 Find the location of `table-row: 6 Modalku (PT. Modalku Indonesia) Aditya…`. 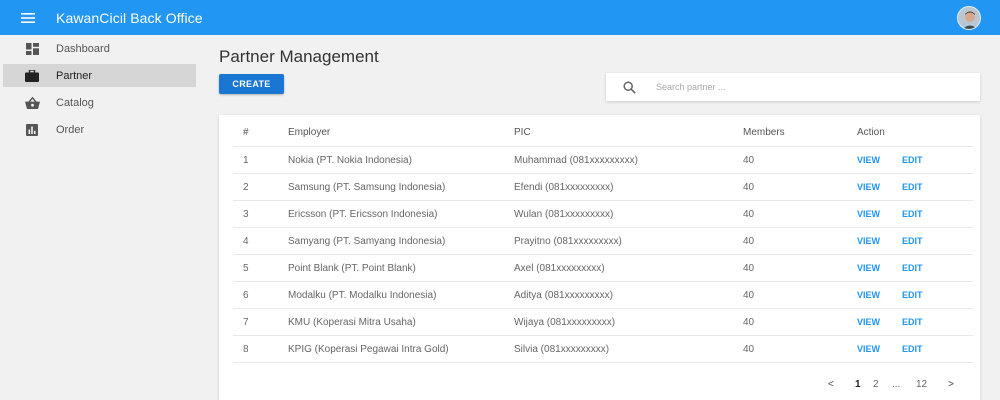

table-row: 6 Modalku (PT. Modalku Indonesia) Aditya… is located at coordinates (603, 294).